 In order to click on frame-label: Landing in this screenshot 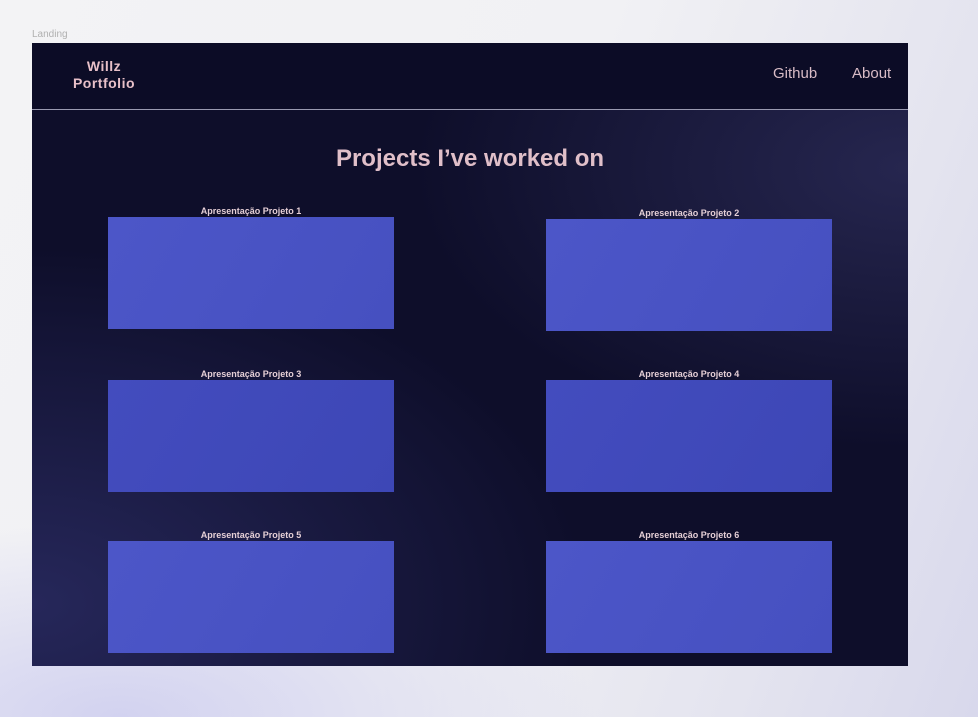, I will do `click(50, 34)`.